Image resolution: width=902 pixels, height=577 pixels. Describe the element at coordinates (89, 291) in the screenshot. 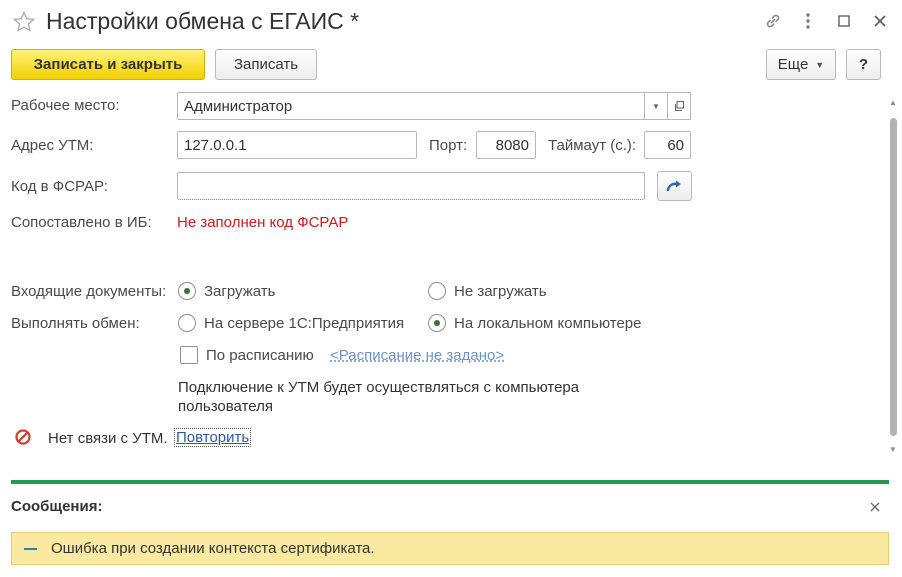

I see `incoming-documents-label: Входящие документы:` at that location.